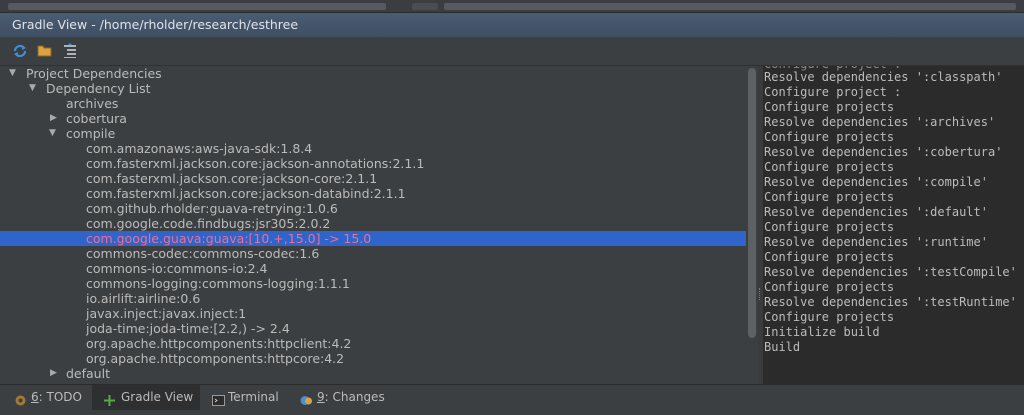 The width and height of the screenshot is (1024, 415). I want to click on console-line: Build, so click(782, 347).